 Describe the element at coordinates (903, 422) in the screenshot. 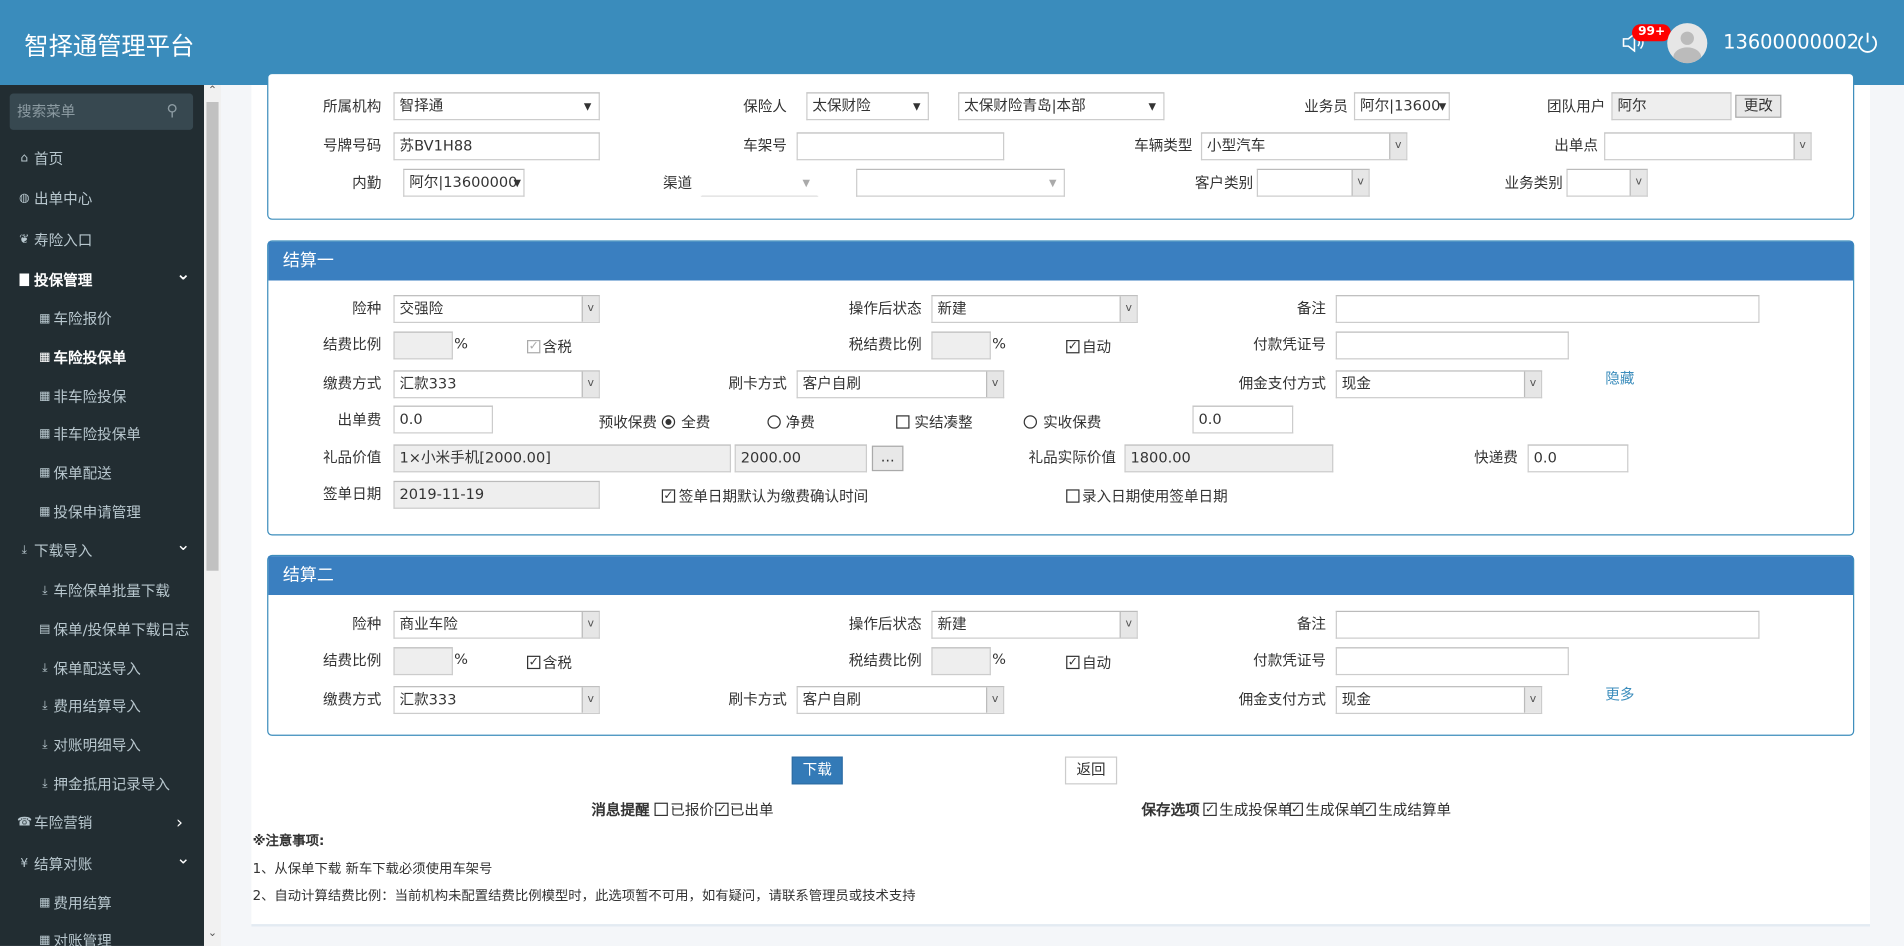

I see `round-checkbox` at that location.